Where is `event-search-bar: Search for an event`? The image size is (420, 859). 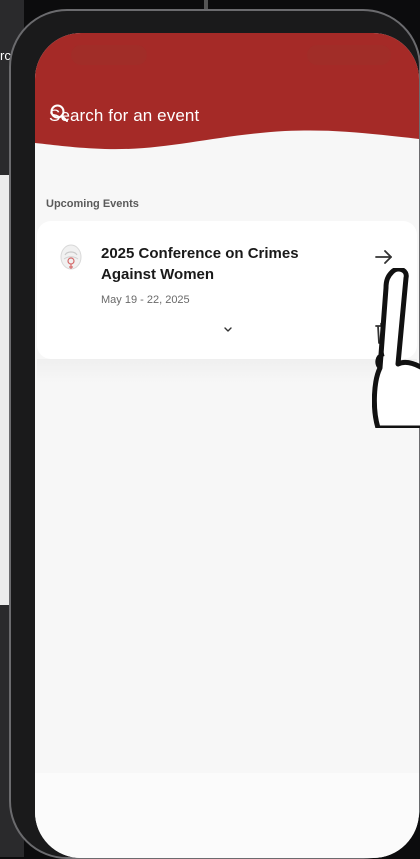
event-search-bar: Search for an event is located at coordinates (124, 116).